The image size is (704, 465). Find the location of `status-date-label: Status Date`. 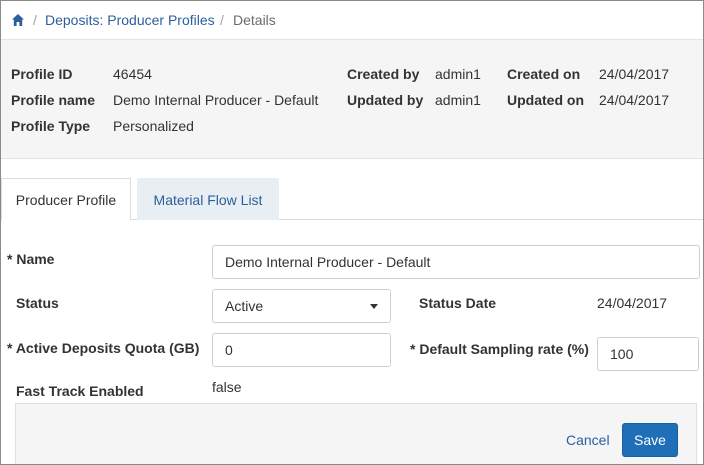

status-date-label: Status Date is located at coordinates (458, 303).